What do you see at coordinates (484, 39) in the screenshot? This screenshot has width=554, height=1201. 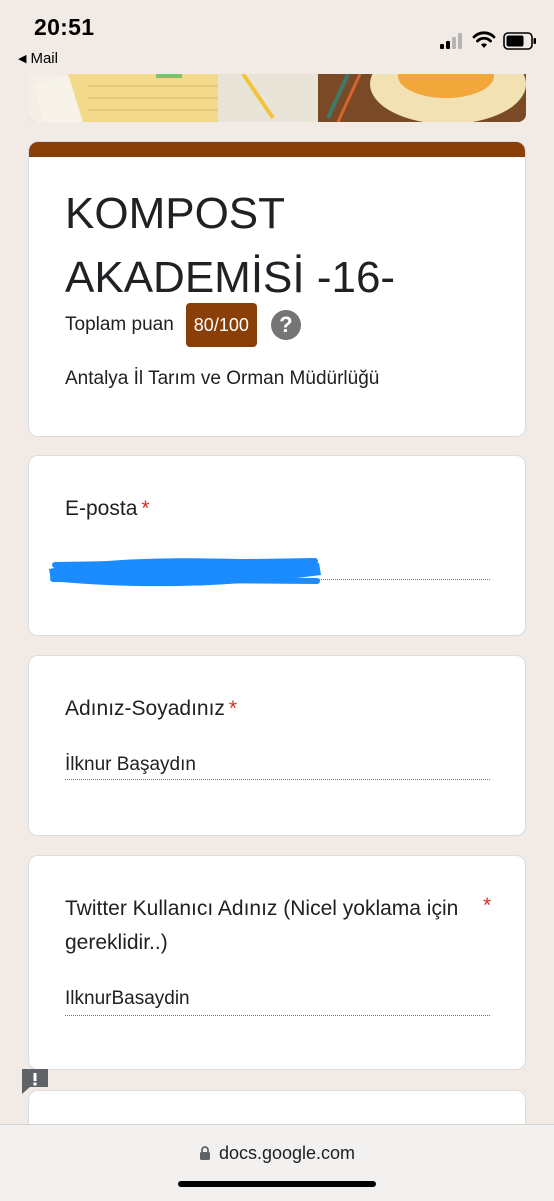 I see `wifi-icon` at bounding box center [484, 39].